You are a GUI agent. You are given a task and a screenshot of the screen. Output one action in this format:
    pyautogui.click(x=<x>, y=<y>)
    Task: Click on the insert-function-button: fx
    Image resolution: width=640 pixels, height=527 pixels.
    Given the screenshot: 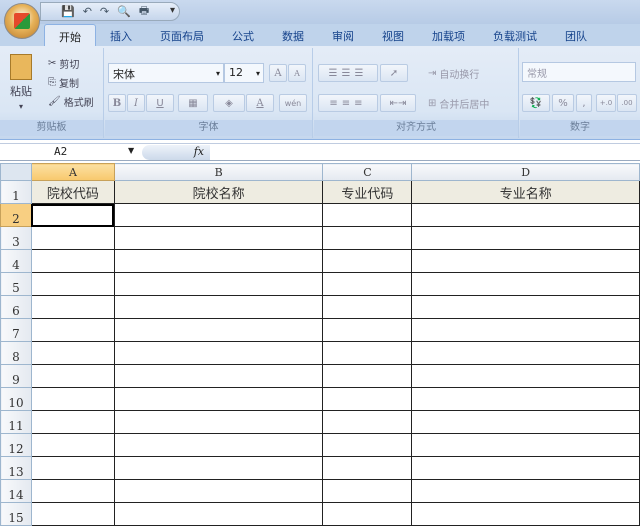 What is the action you would take?
    pyautogui.click(x=176, y=152)
    